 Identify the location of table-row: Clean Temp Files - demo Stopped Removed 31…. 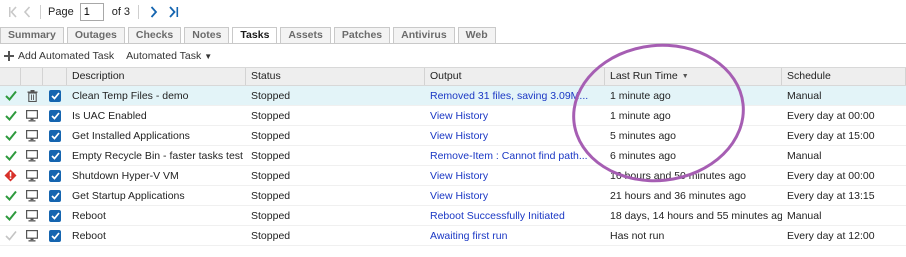
(453, 96).